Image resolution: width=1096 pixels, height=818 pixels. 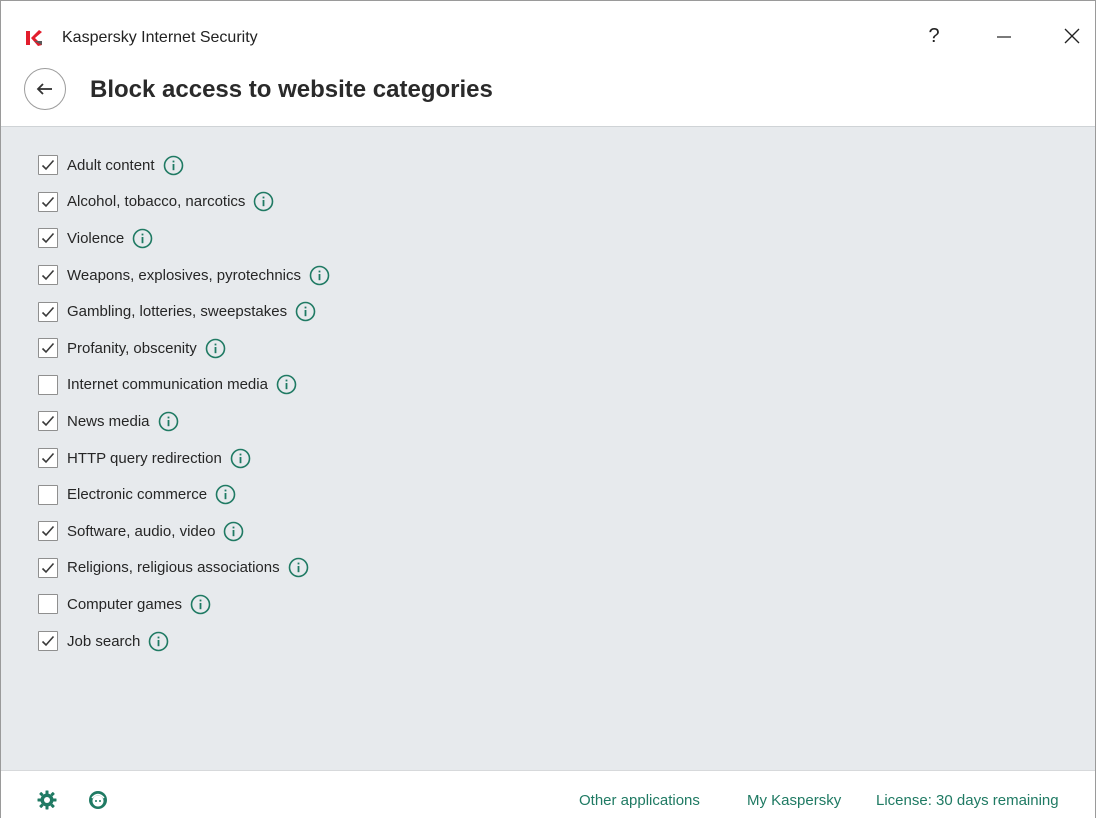 I want to click on category-label: Electronic commerce, so click(x=137, y=494).